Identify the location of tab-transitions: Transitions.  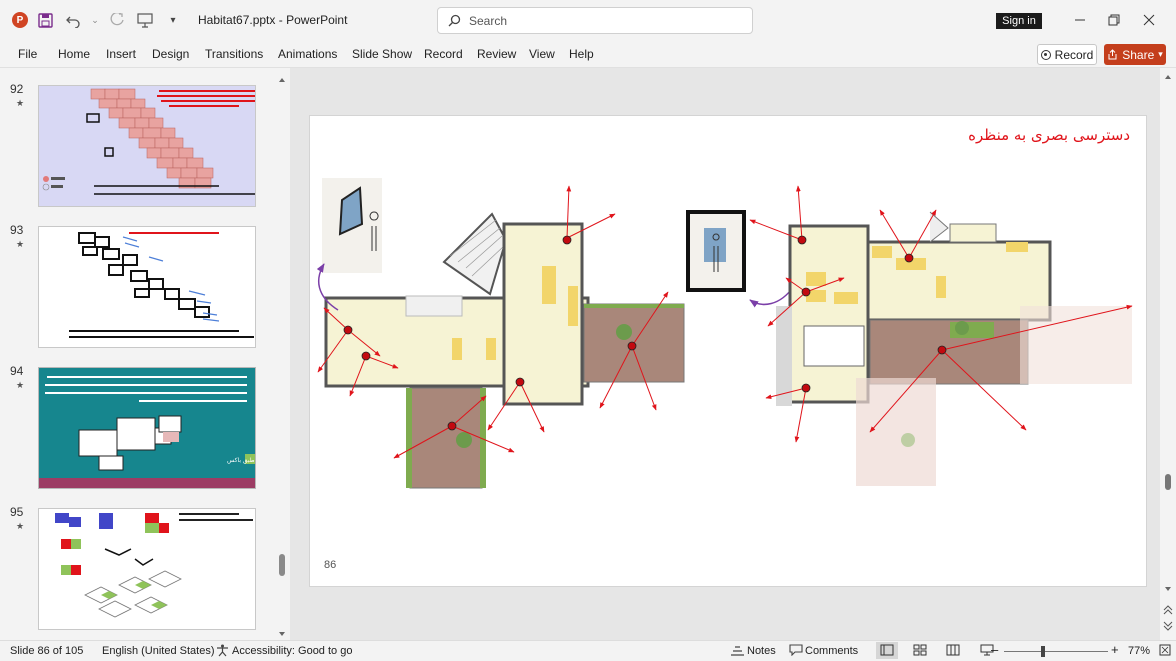
(234, 54).